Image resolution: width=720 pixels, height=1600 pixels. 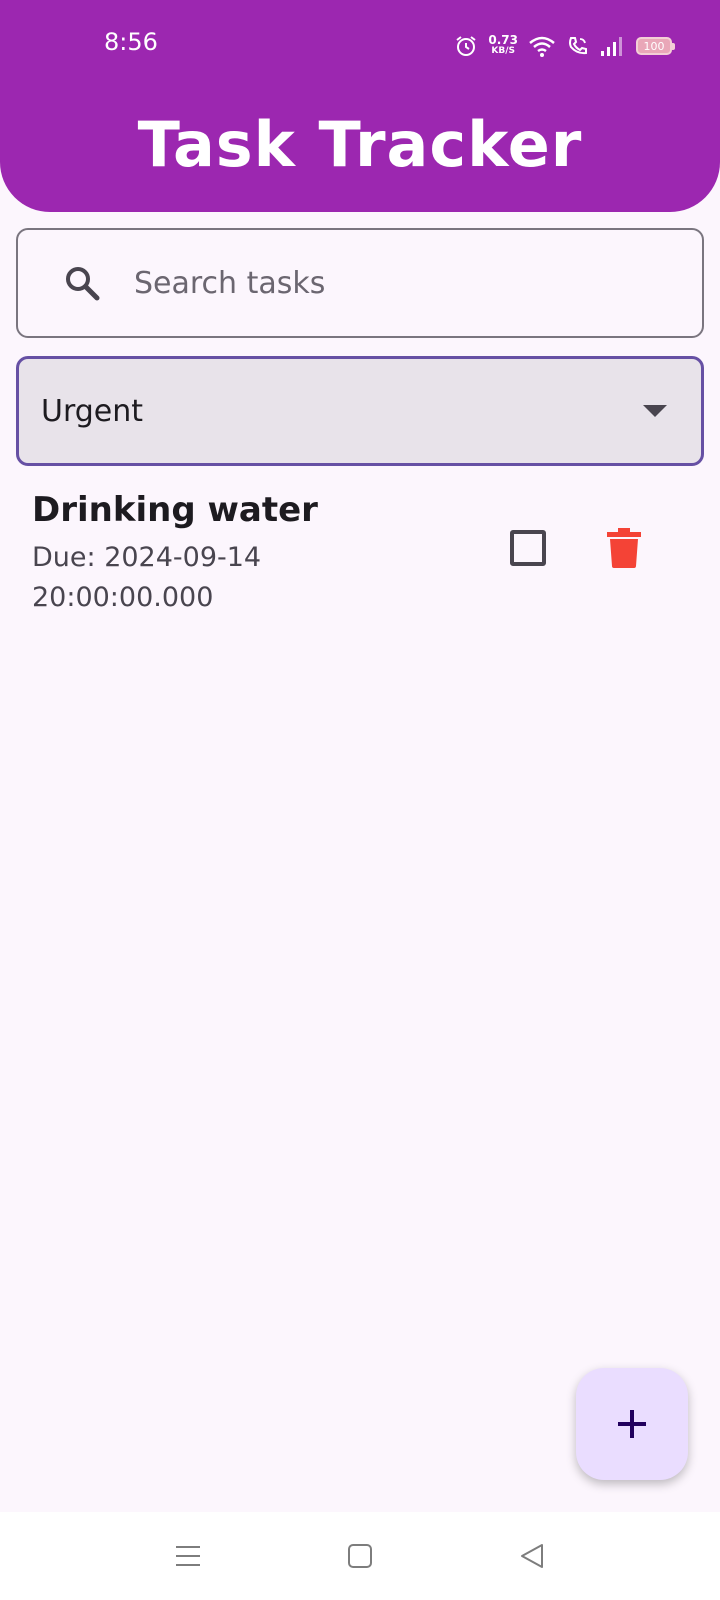 I want to click on recent-apps-button, so click(x=188, y=1556).